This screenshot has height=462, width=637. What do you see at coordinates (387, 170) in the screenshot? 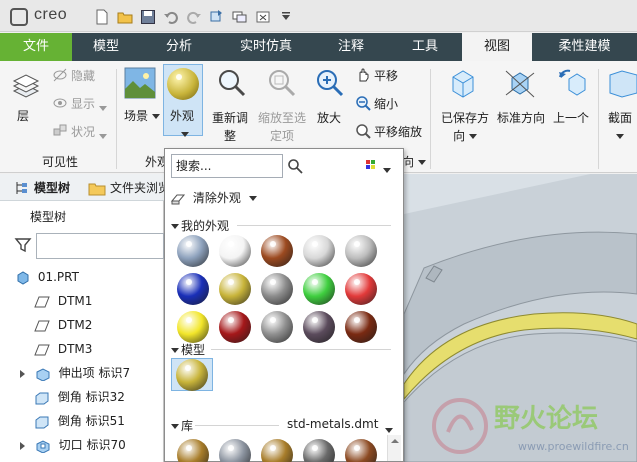
I see `view-options-dropdown-icon` at bounding box center [387, 170].